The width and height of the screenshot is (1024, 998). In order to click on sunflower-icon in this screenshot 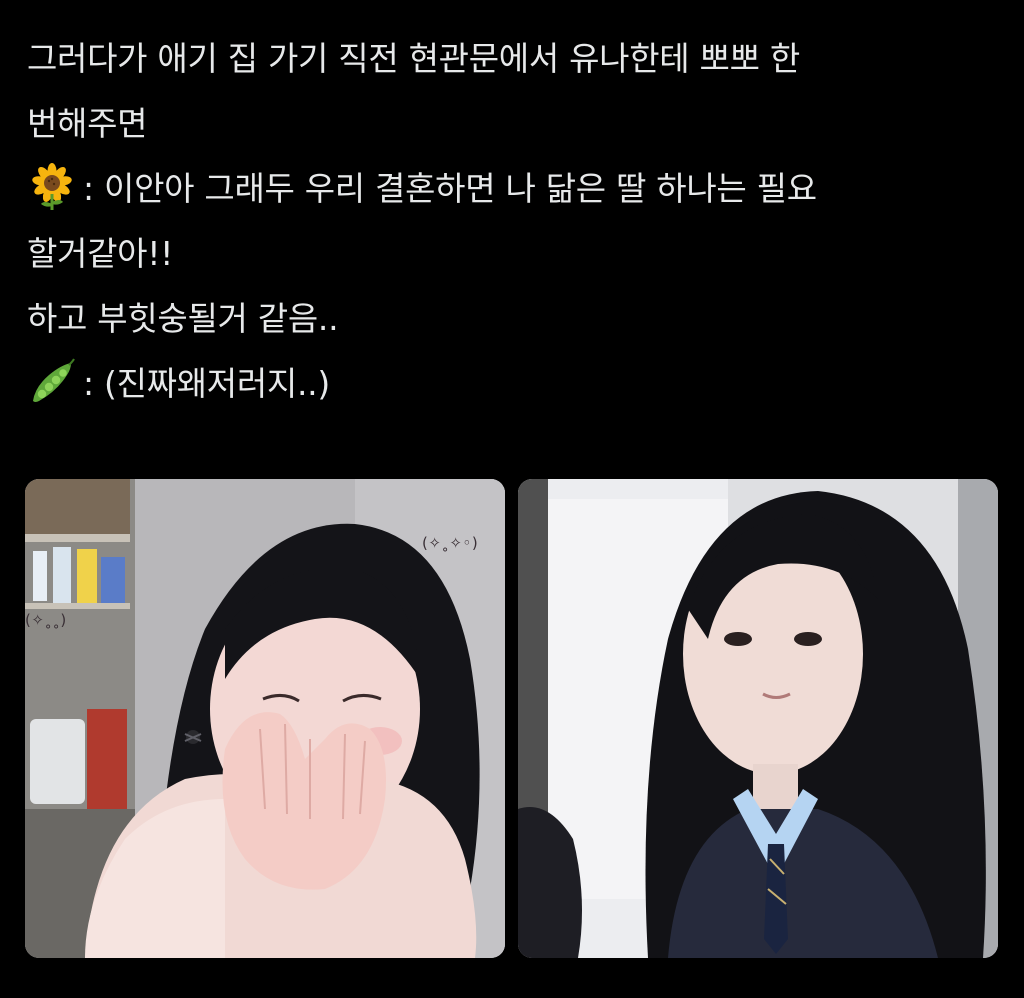, I will do `click(52, 186)`.